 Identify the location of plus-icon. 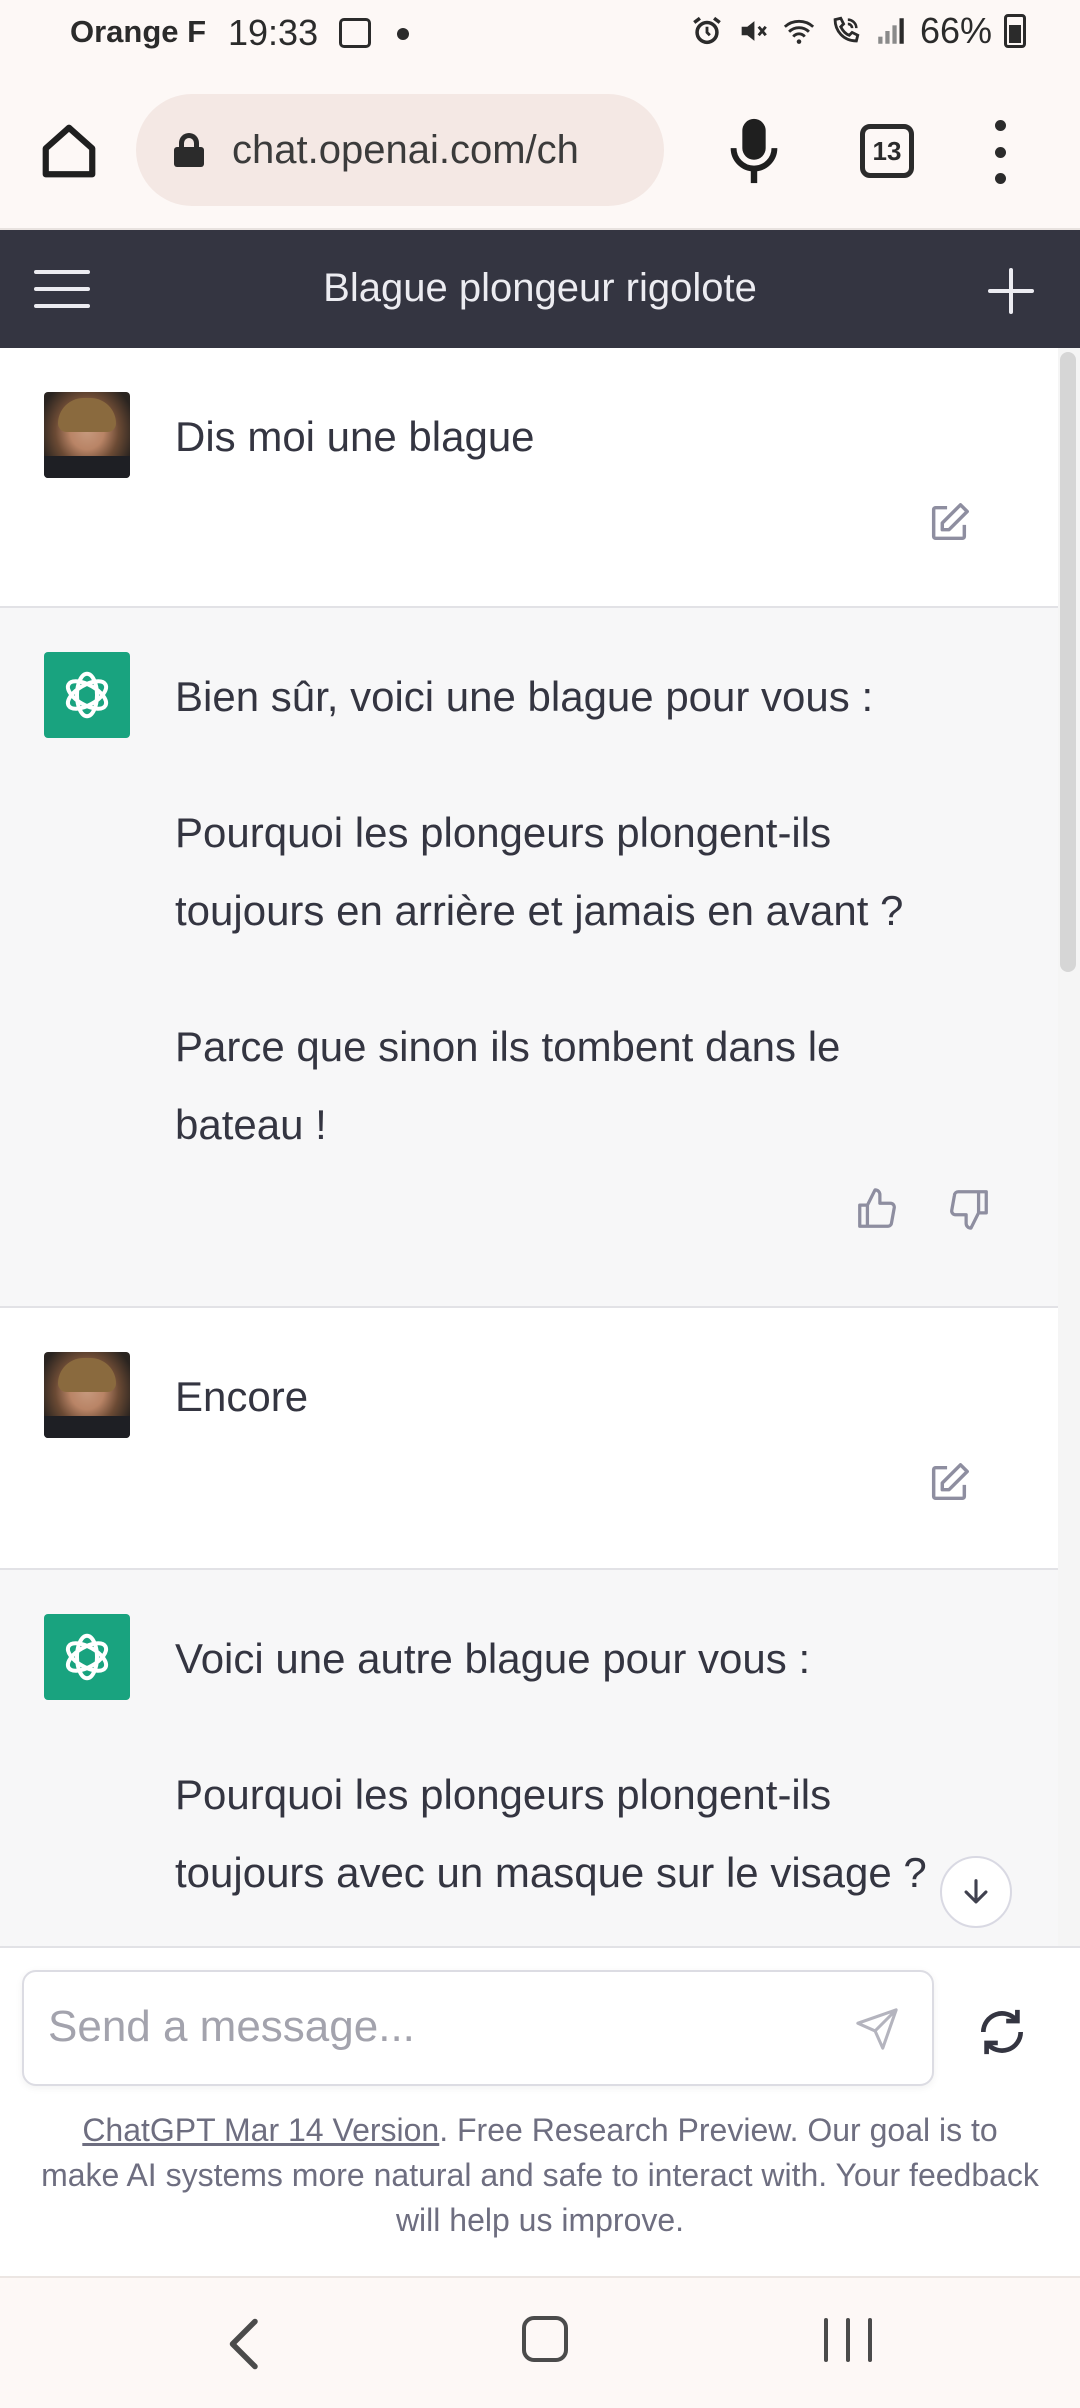
(1011, 291).